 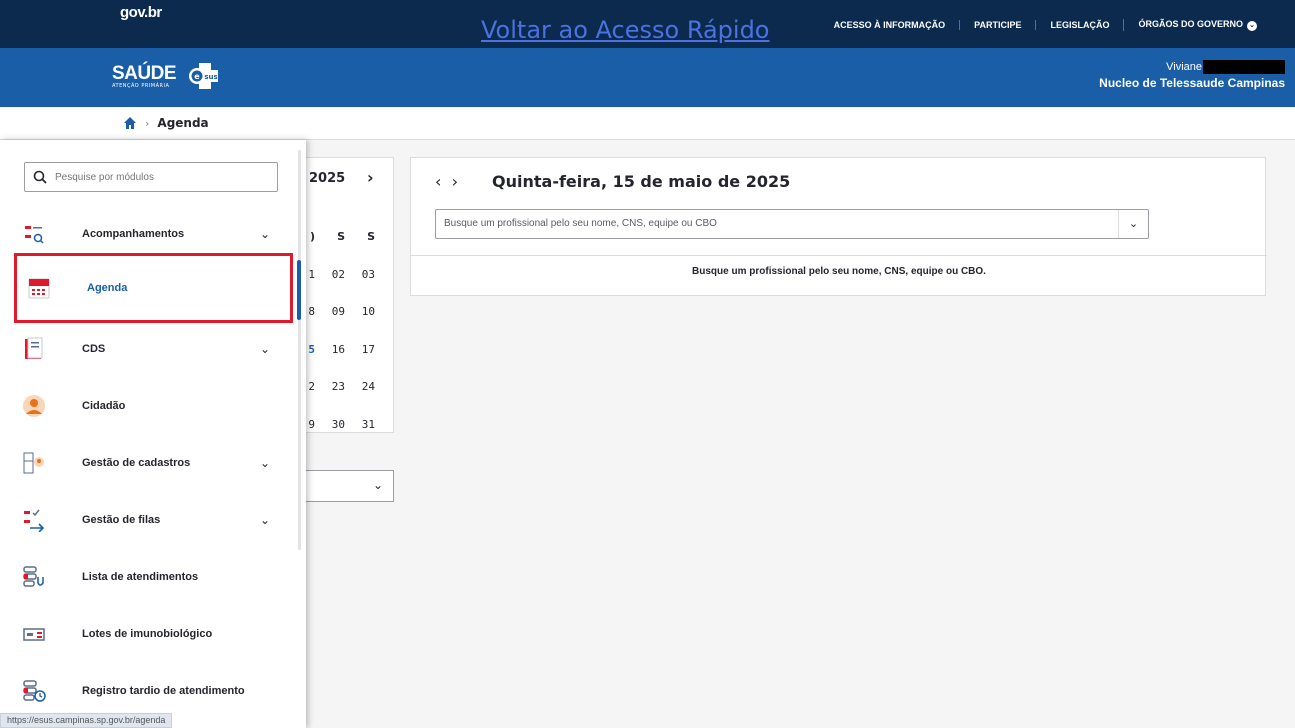 I want to click on sidebar-item-agenda: Agenda, so click(x=153, y=288).